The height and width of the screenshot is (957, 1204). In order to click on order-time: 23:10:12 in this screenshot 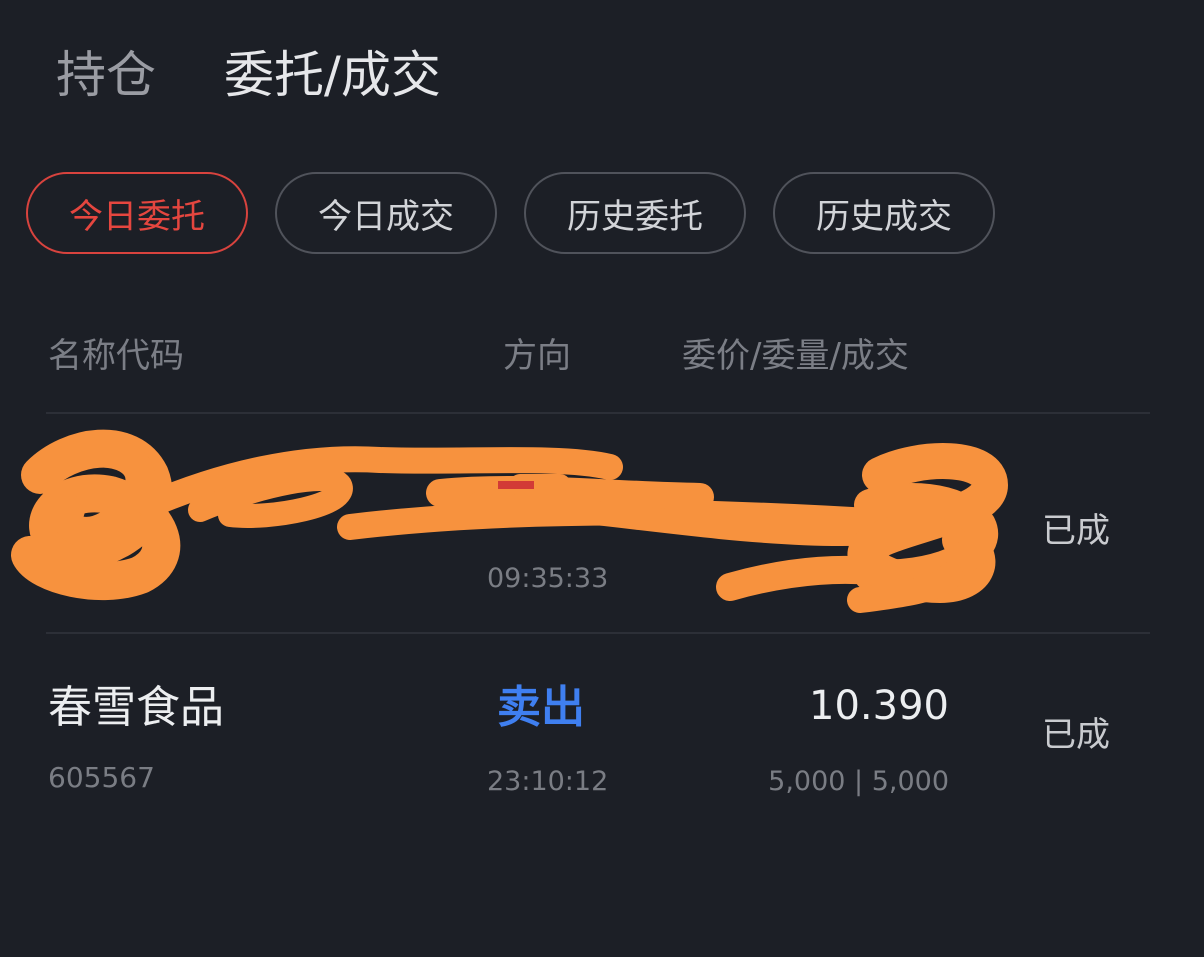, I will do `click(548, 781)`.